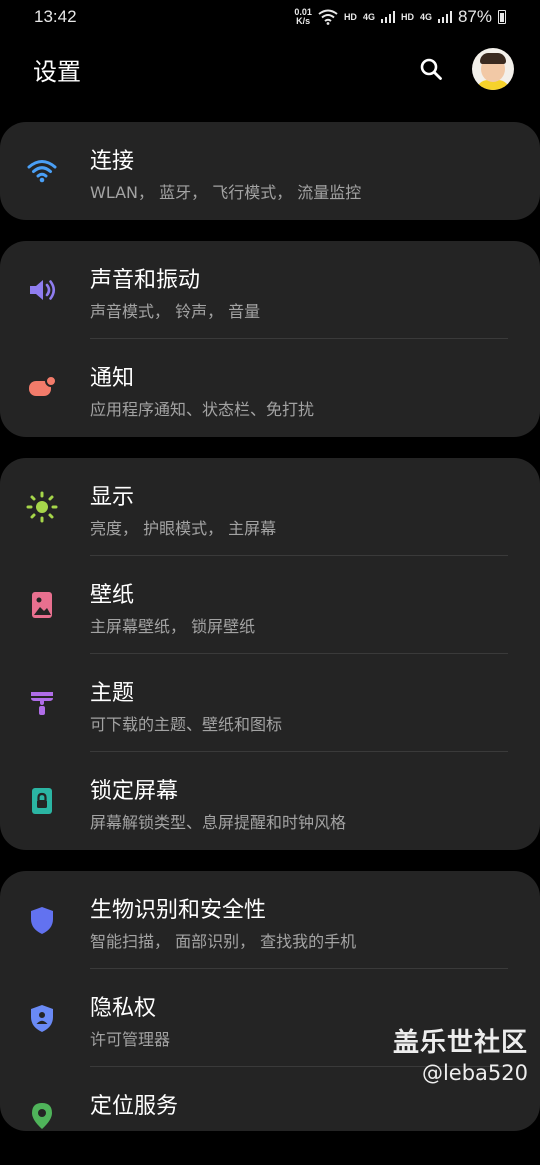 This screenshot has height=1165, width=540. I want to click on battery-icon, so click(502, 17).